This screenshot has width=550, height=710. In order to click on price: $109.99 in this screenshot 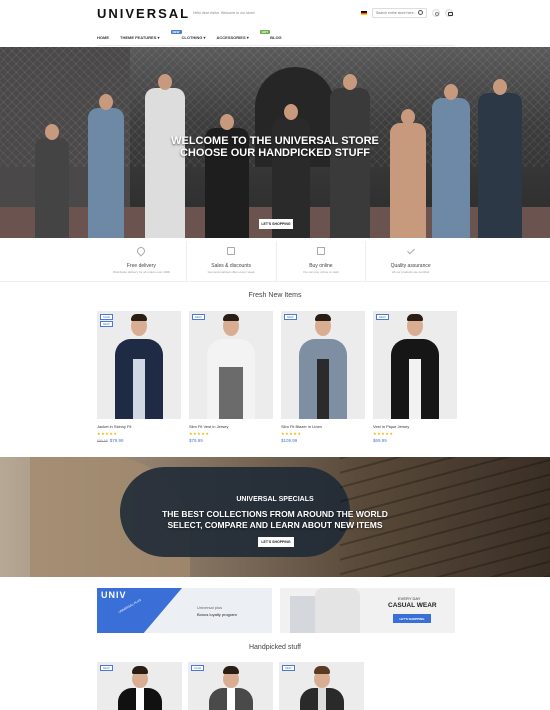, I will do `click(289, 440)`.